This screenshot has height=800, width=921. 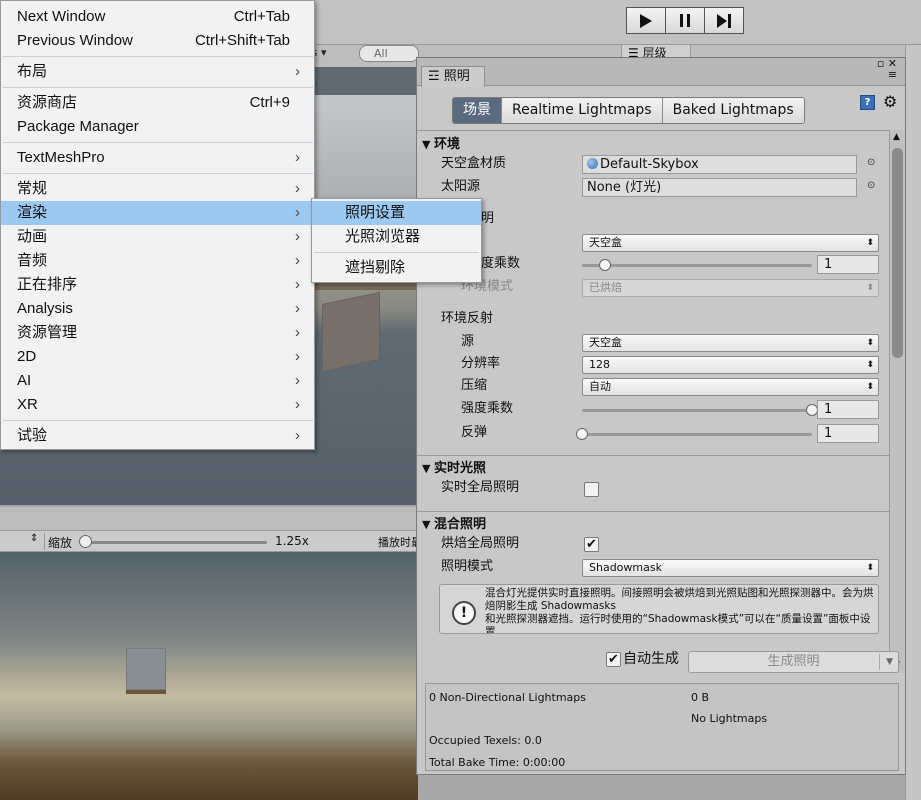 I want to click on scrollbar-thumb, so click(x=897, y=253).